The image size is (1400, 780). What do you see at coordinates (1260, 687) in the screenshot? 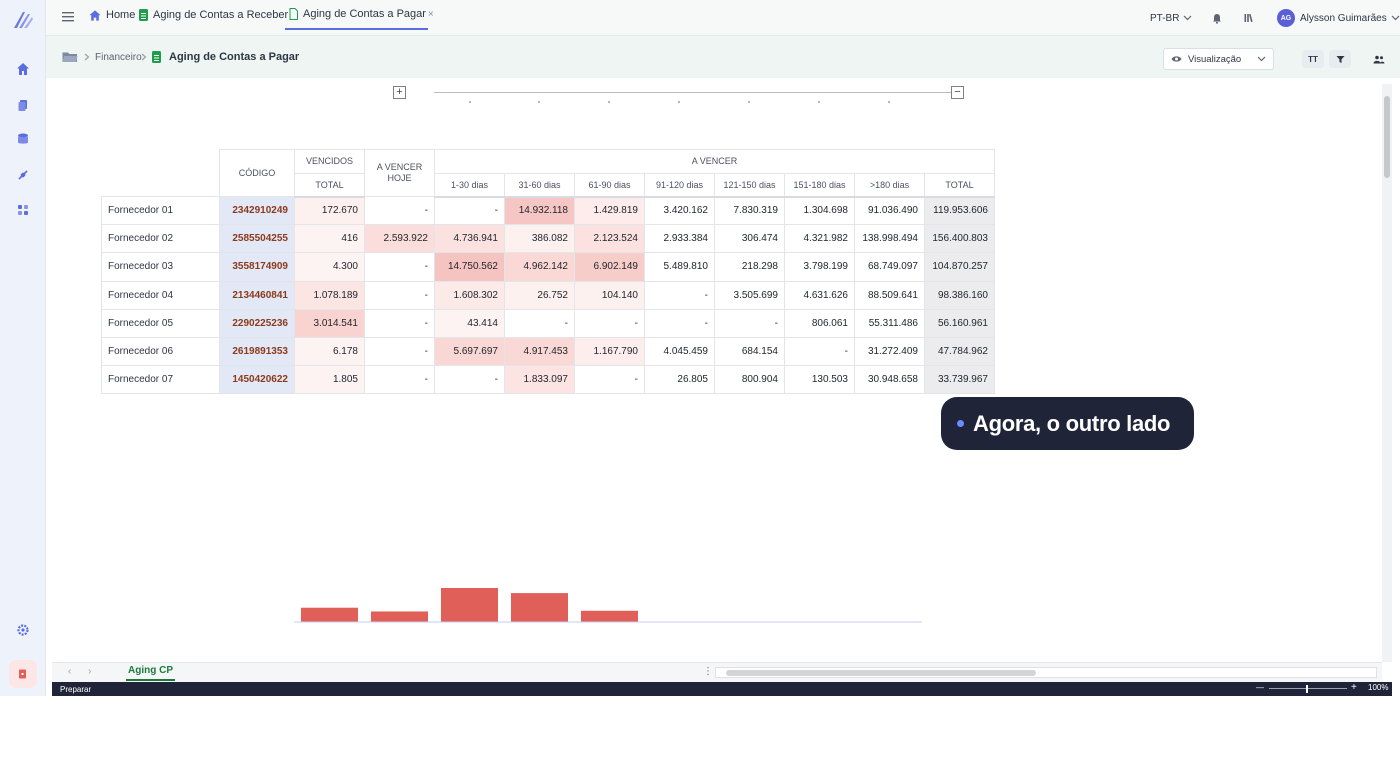
I see `zoom-out-icon: —` at bounding box center [1260, 687].